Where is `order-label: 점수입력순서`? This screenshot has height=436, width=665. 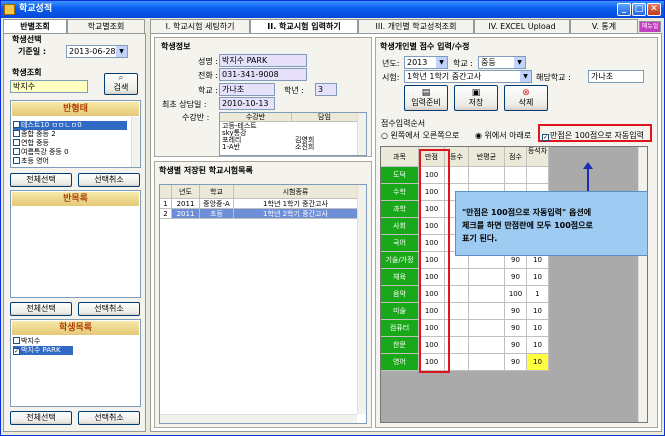
order-label: 점수입력순서 is located at coordinates (403, 123).